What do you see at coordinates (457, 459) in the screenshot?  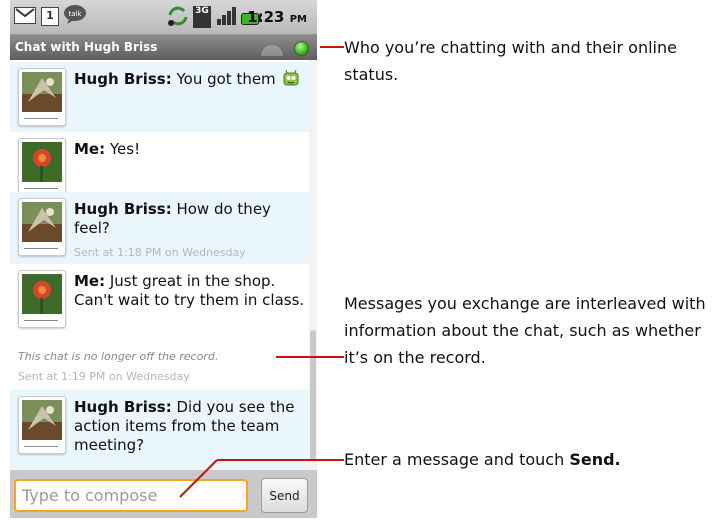 I see `callout-compose-prefix: Enter a message and touch` at bounding box center [457, 459].